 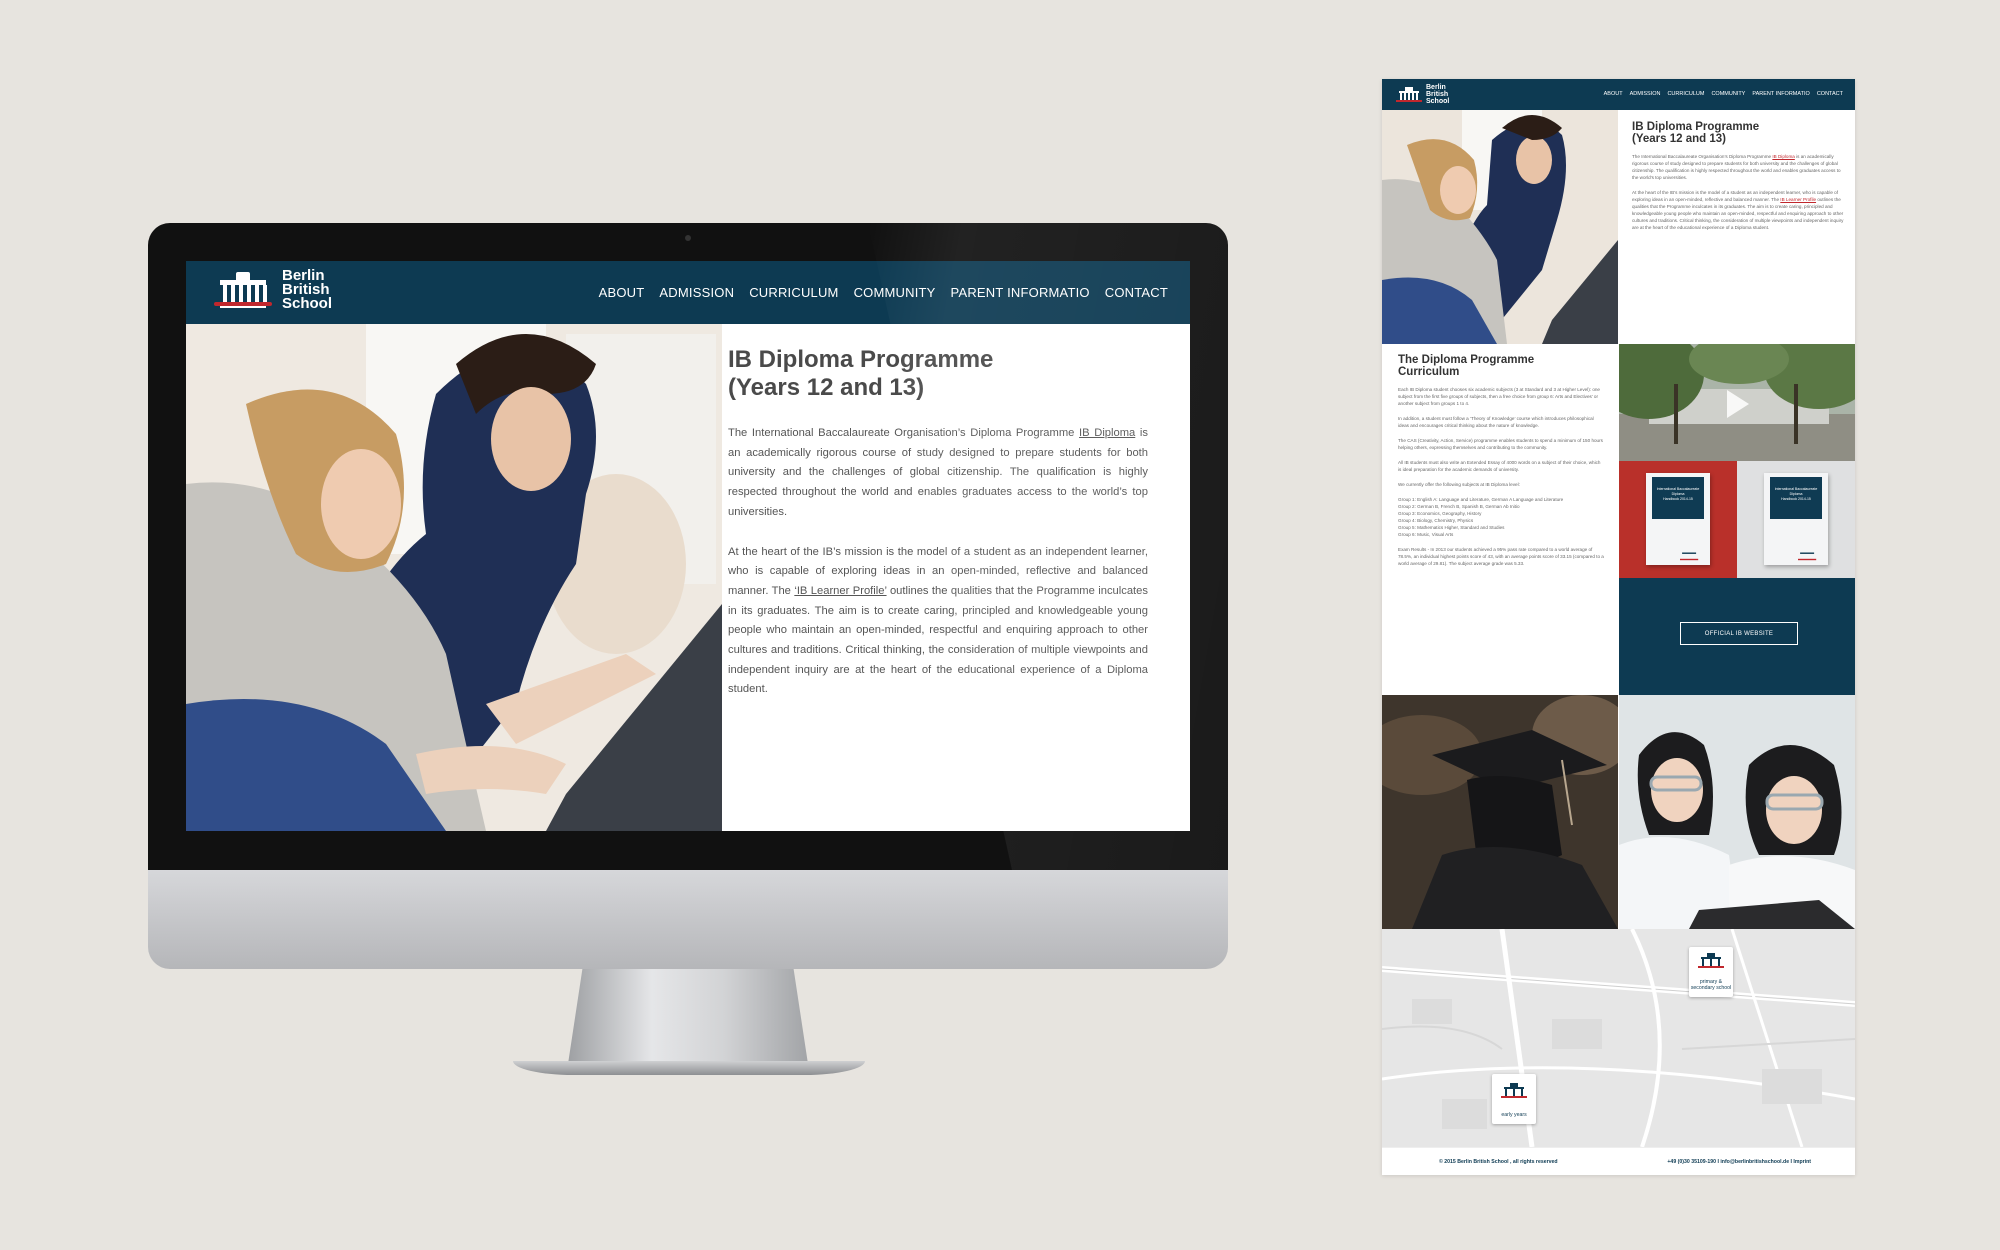 I want to click on list-item: Group 4: Biology, Chemistry, Physics, so click(x=1436, y=520).